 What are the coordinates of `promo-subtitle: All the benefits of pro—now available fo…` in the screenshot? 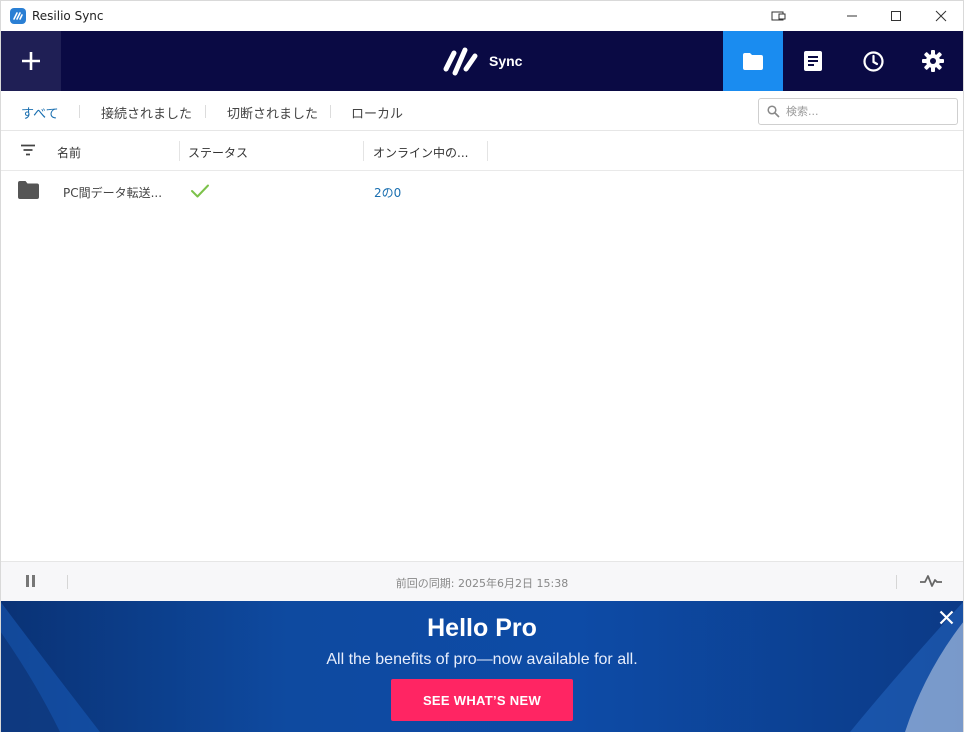 It's located at (482, 659).